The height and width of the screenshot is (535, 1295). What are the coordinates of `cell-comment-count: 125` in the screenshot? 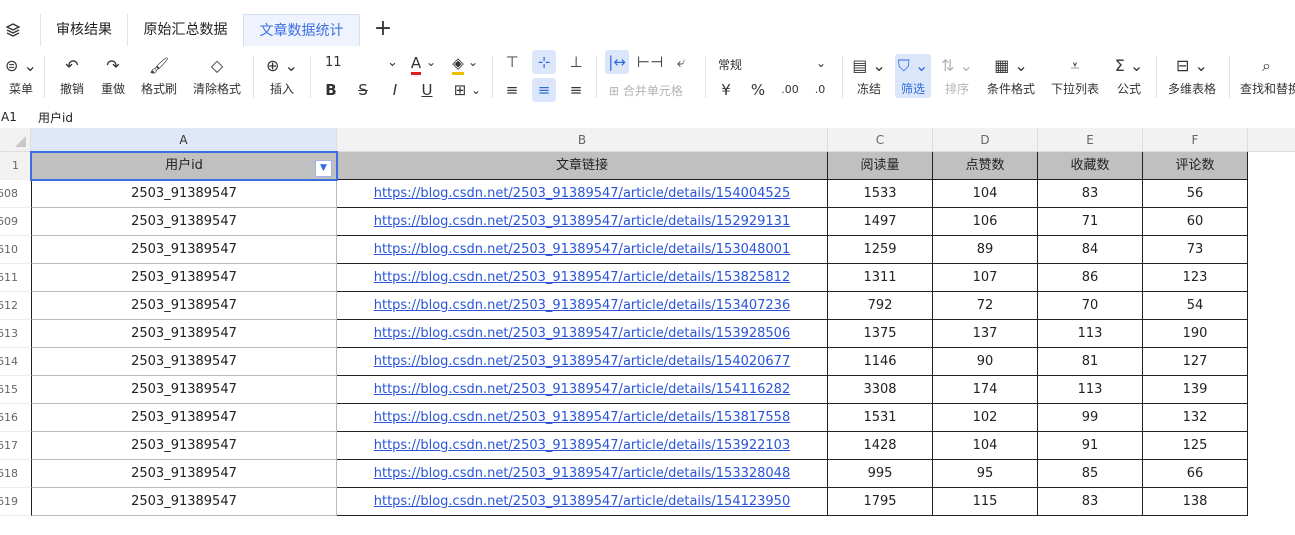 It's located at (1195, 446).